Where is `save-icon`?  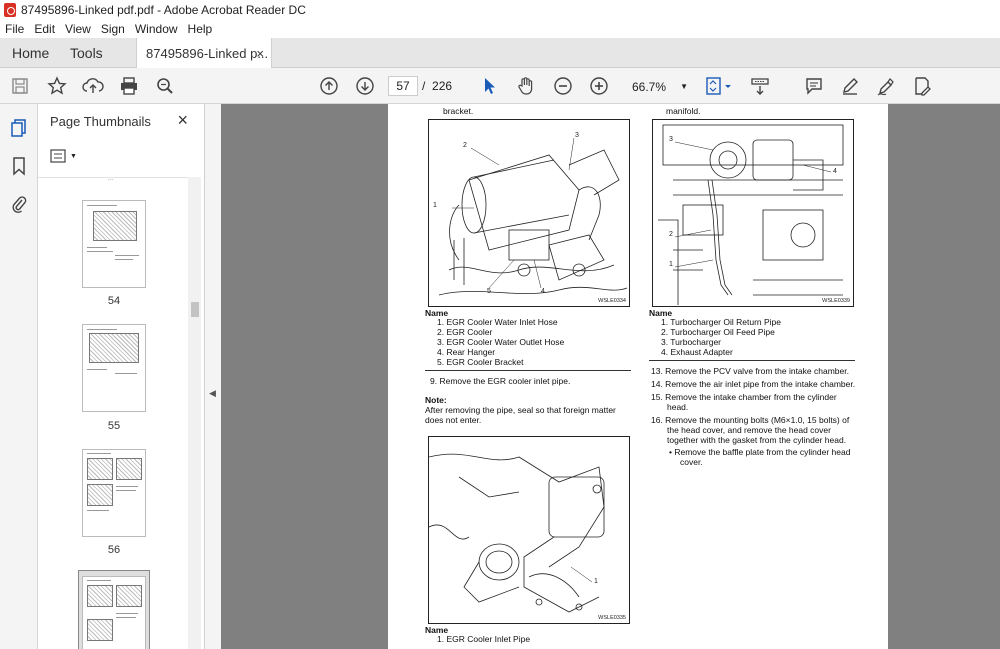 save-icon is located at coordinates (20, 86).